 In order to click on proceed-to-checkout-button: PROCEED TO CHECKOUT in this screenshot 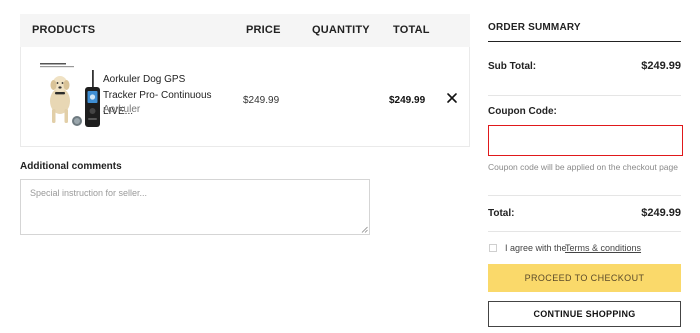, I will do `click(584, 278)`.